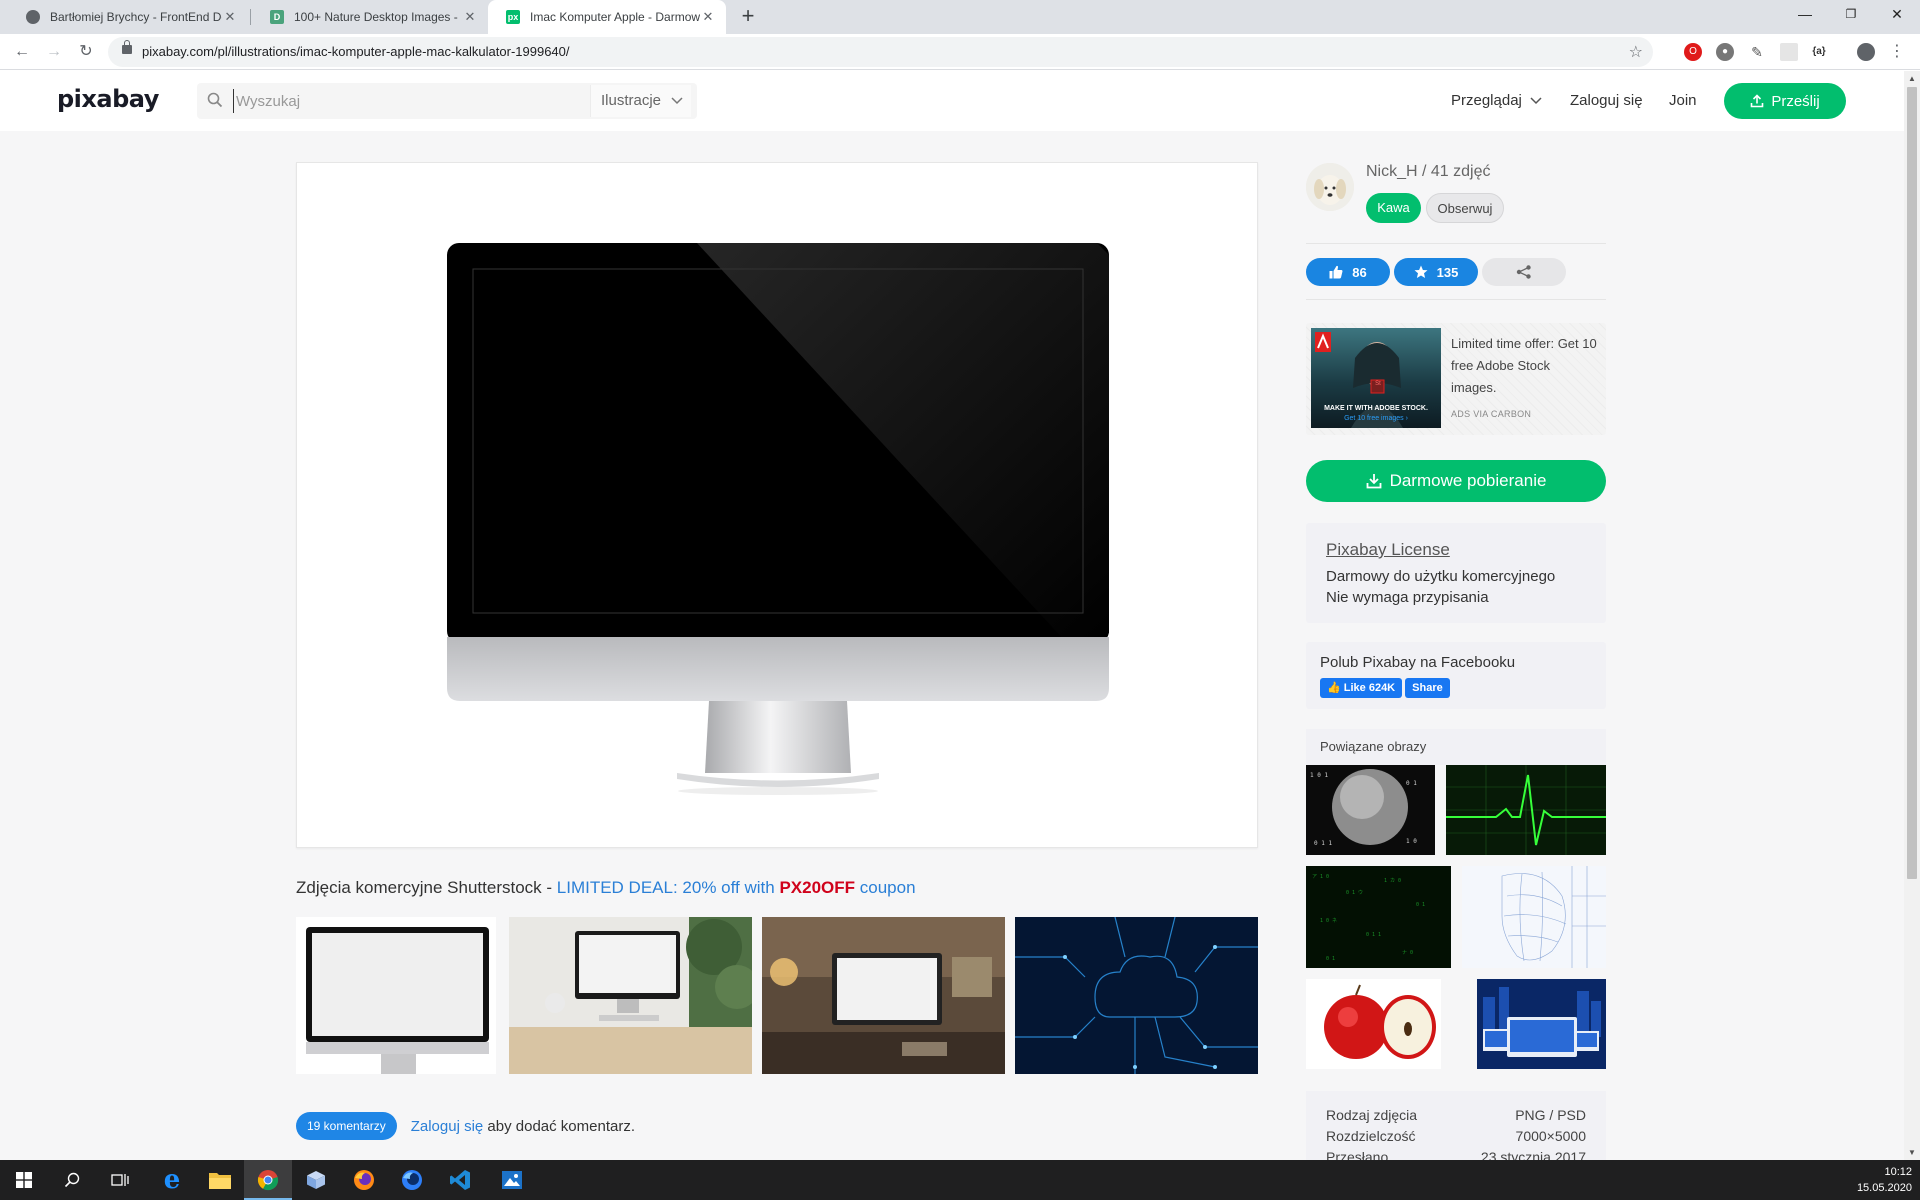  What do you see at coordinates (268, 1180) in the screenshot?
I see `taskbar-chrome` at bounding box center [268, 1180].